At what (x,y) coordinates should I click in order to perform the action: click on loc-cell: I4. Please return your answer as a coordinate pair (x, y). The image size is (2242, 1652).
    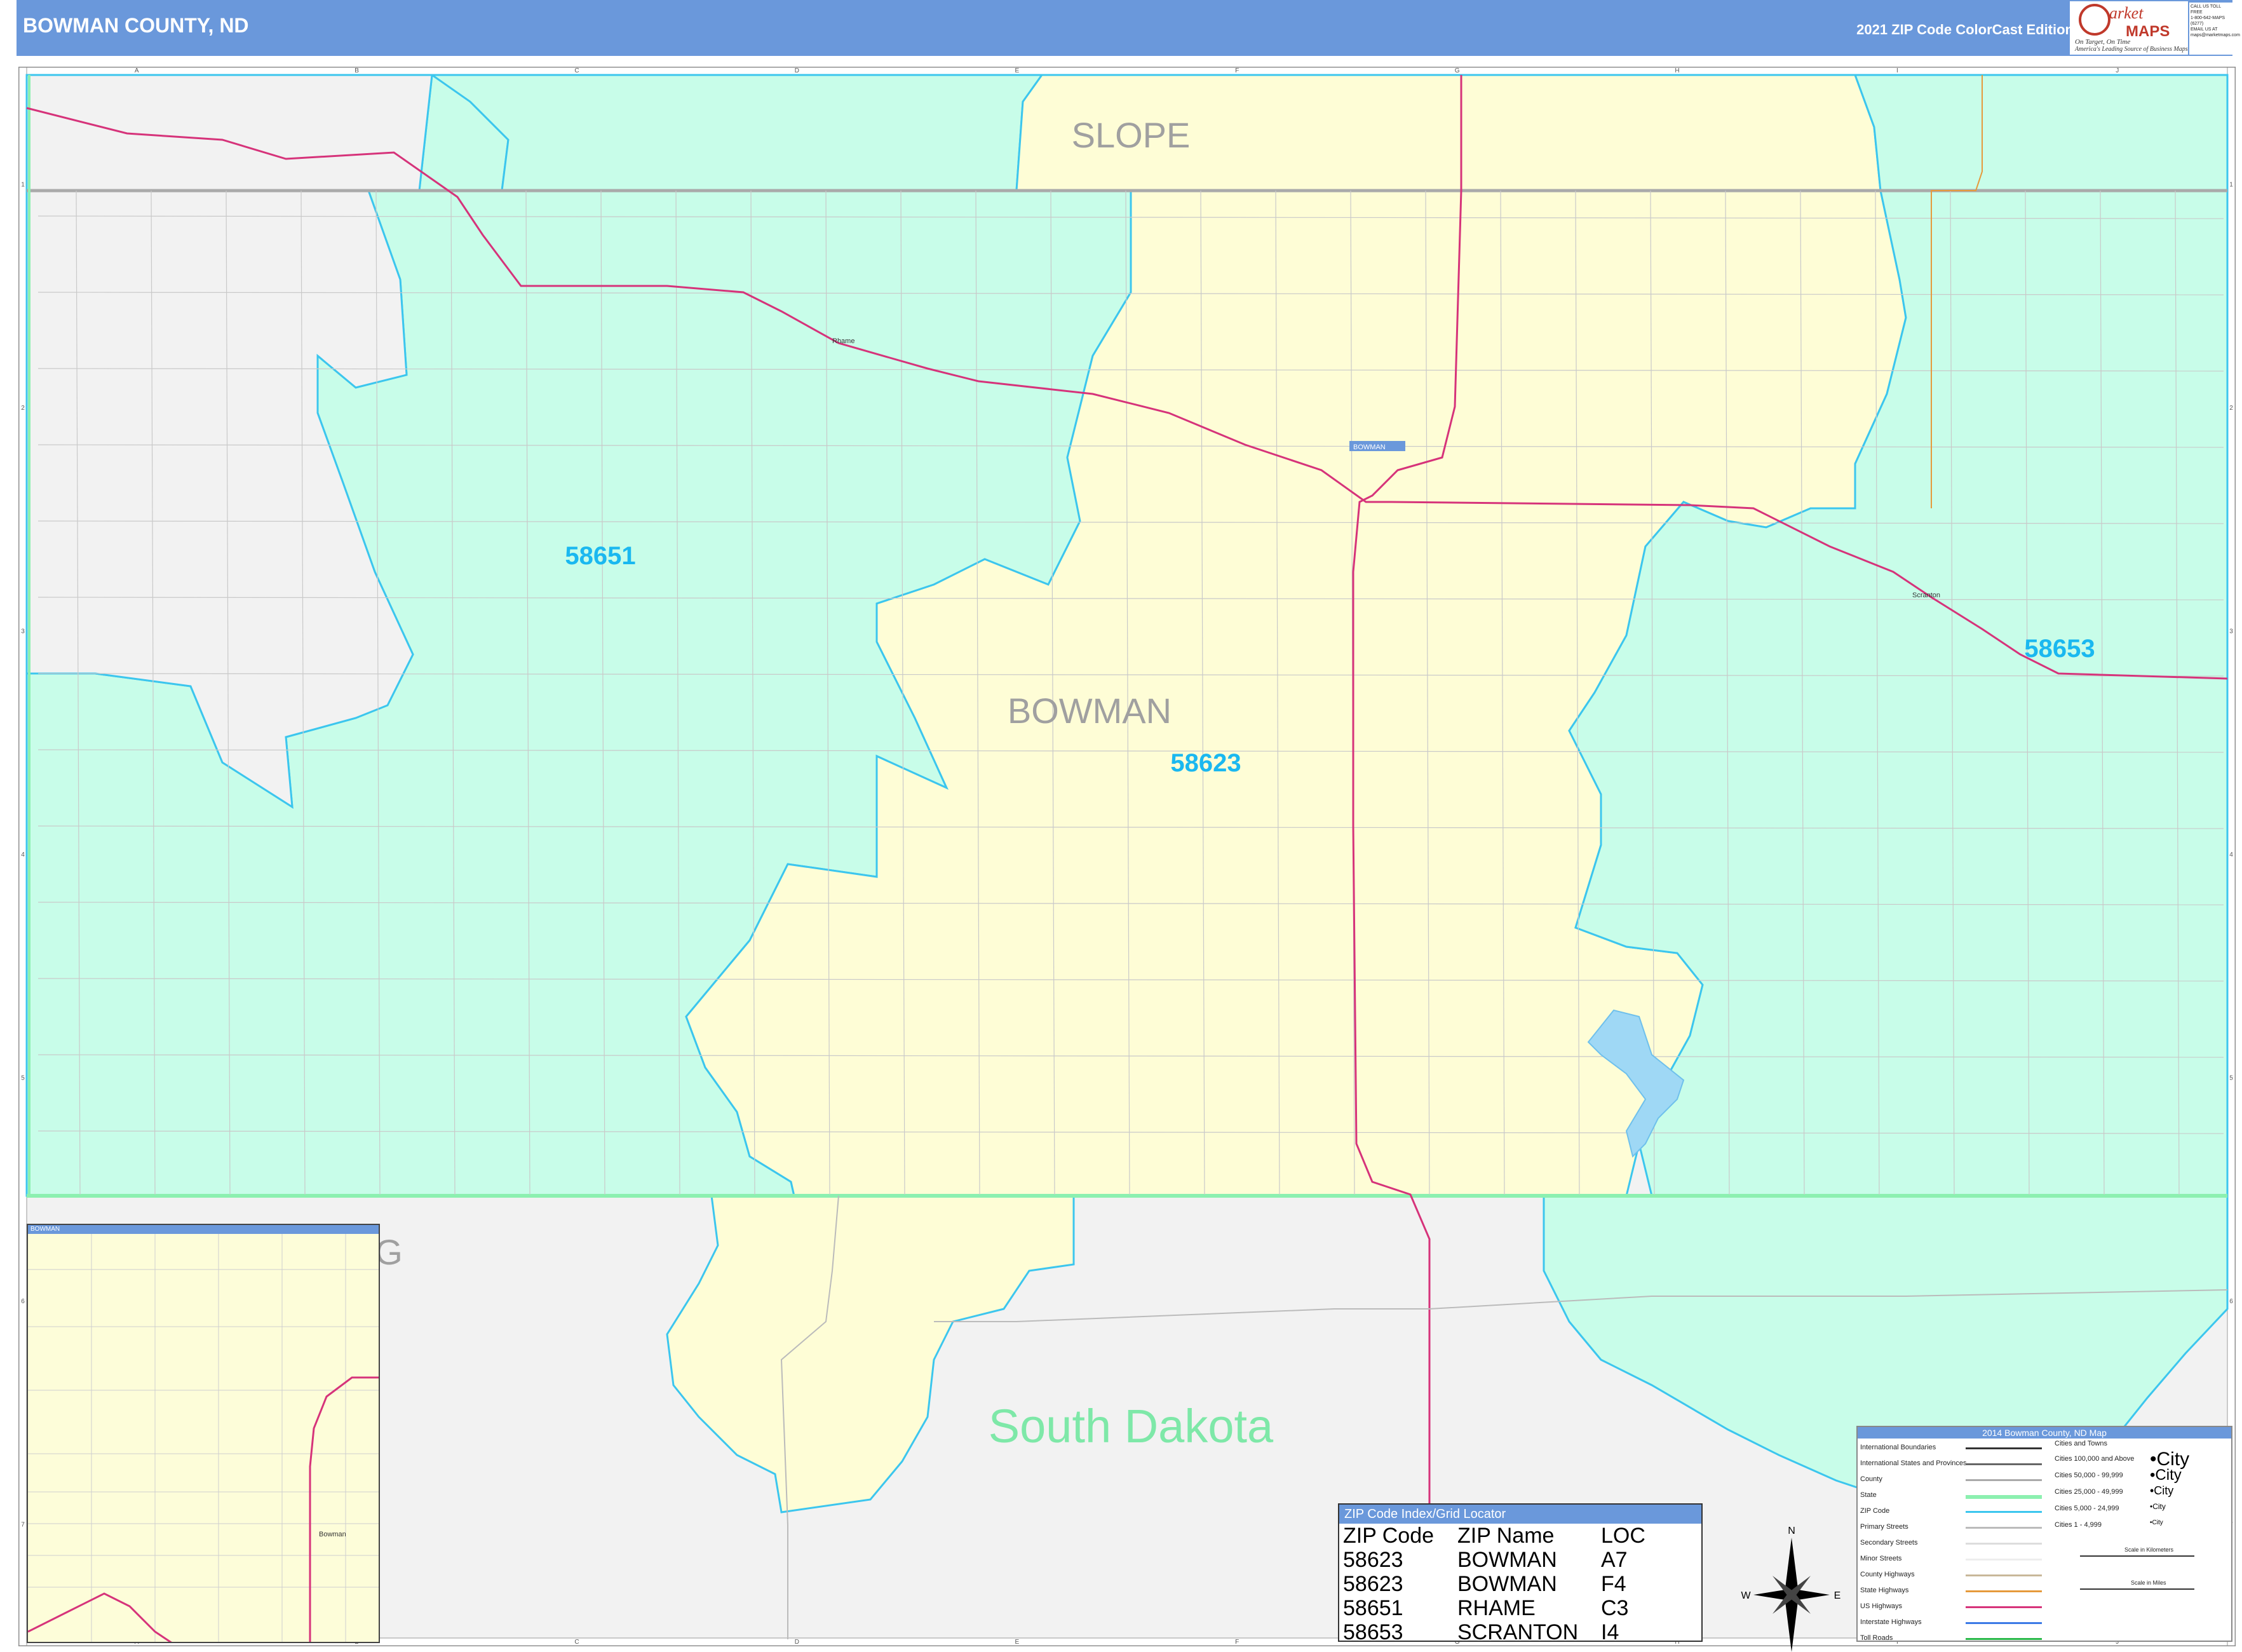
    Looking at the image, I should click on (1610, 1632).